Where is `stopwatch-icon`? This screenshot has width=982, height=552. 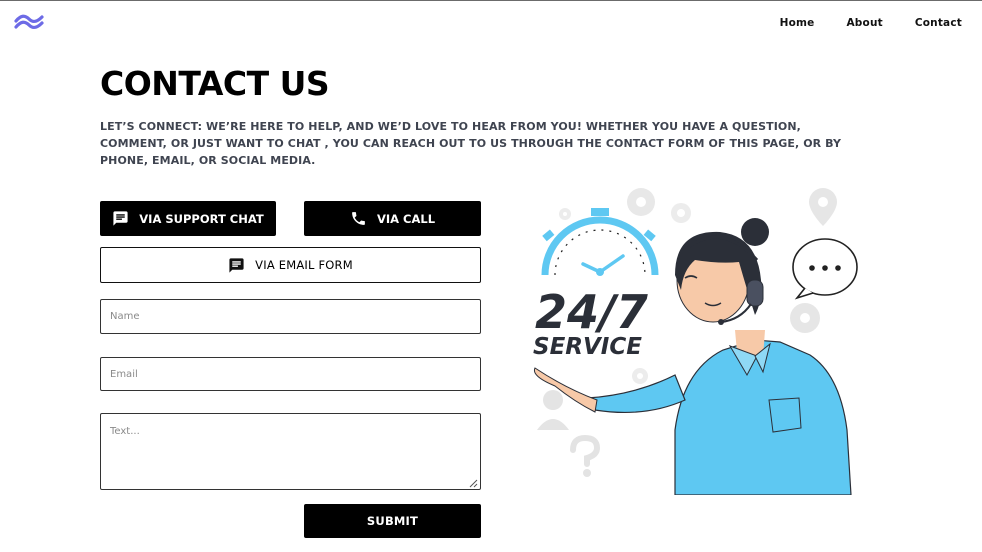
stopwatch-icon is located at coordinates (600, 242).